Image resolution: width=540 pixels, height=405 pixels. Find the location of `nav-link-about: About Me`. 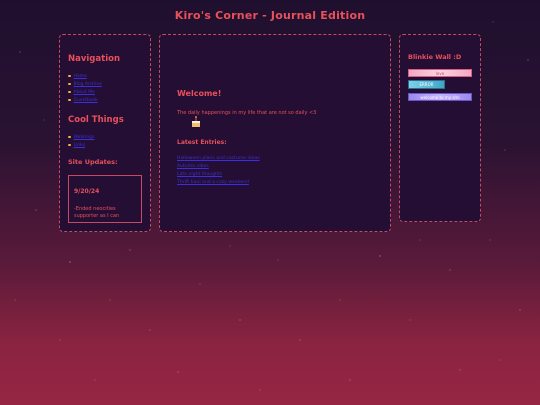

nav-link-about: About Me is located at coordinates (84, 92).